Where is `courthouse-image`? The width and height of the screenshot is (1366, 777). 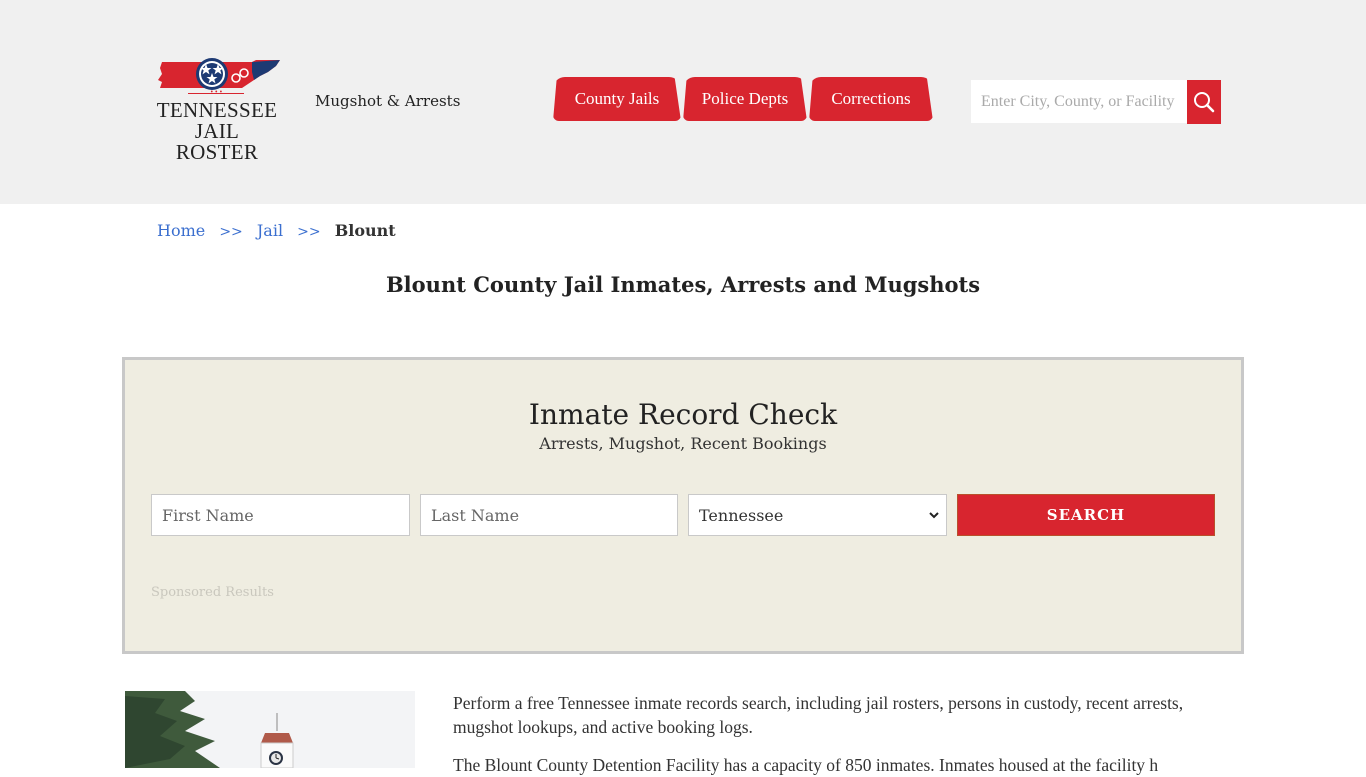 courthouse-image is located at coordinates (270, 729).